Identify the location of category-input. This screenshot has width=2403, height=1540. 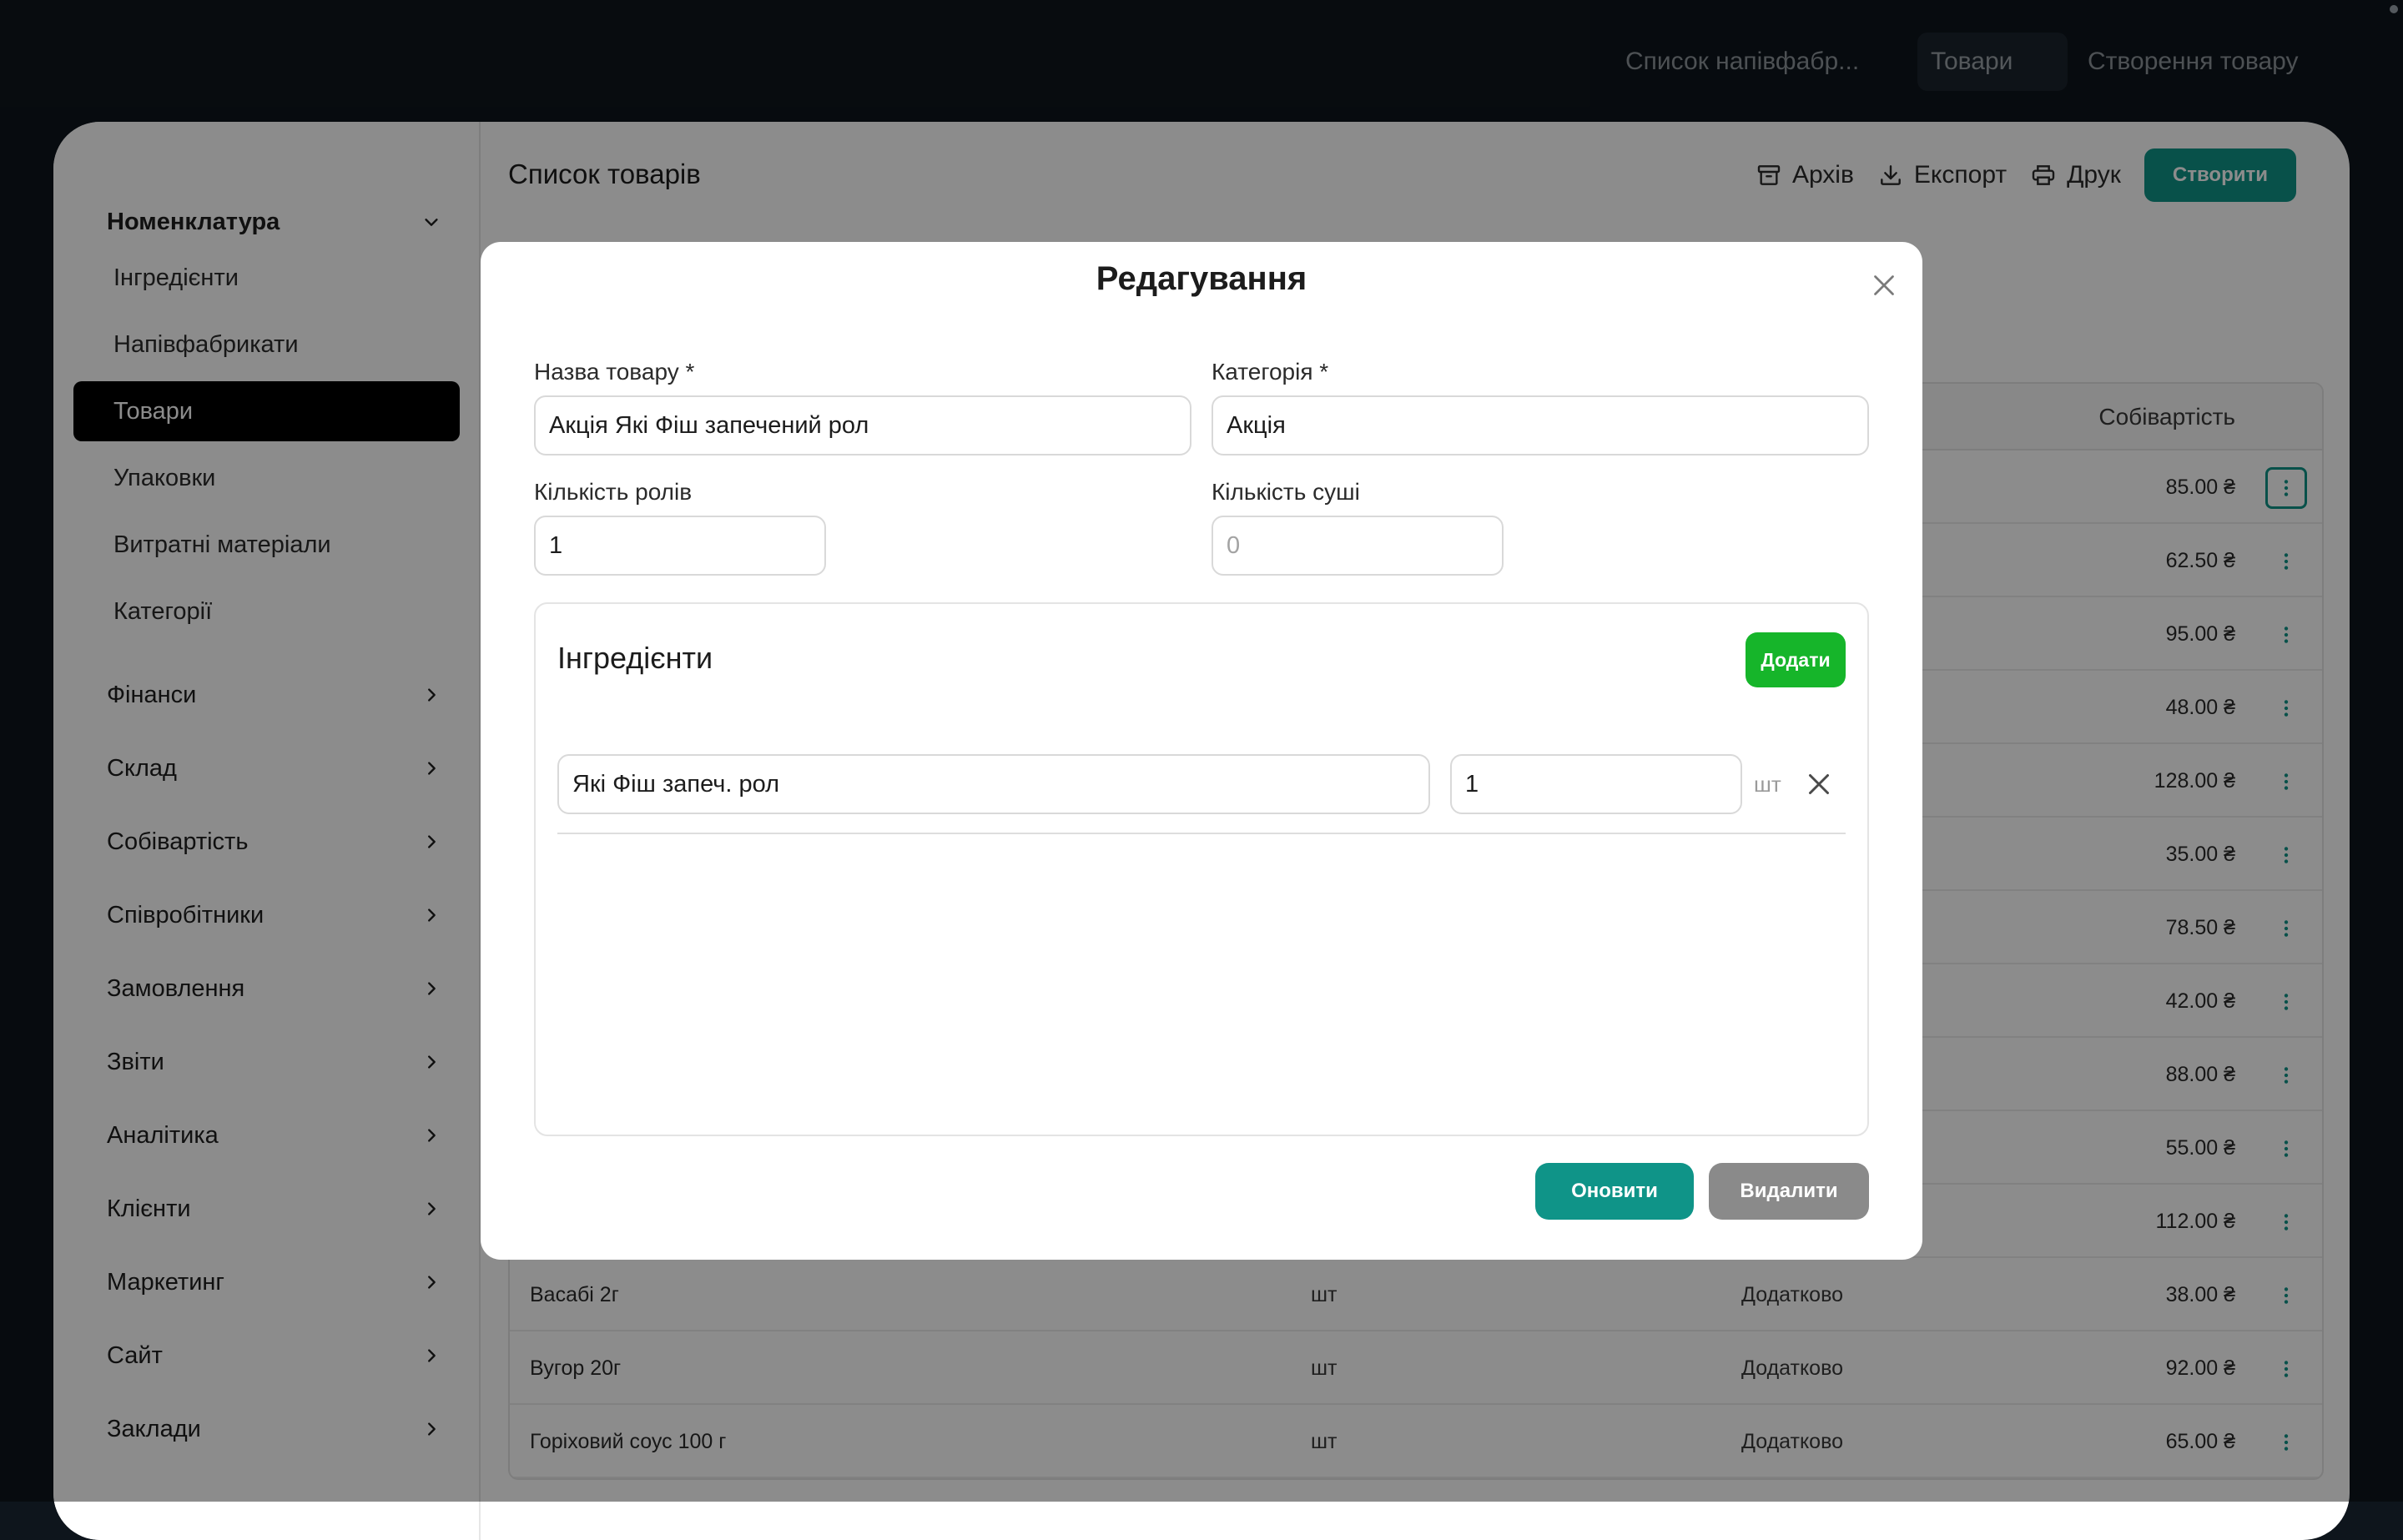
(1540, 425).